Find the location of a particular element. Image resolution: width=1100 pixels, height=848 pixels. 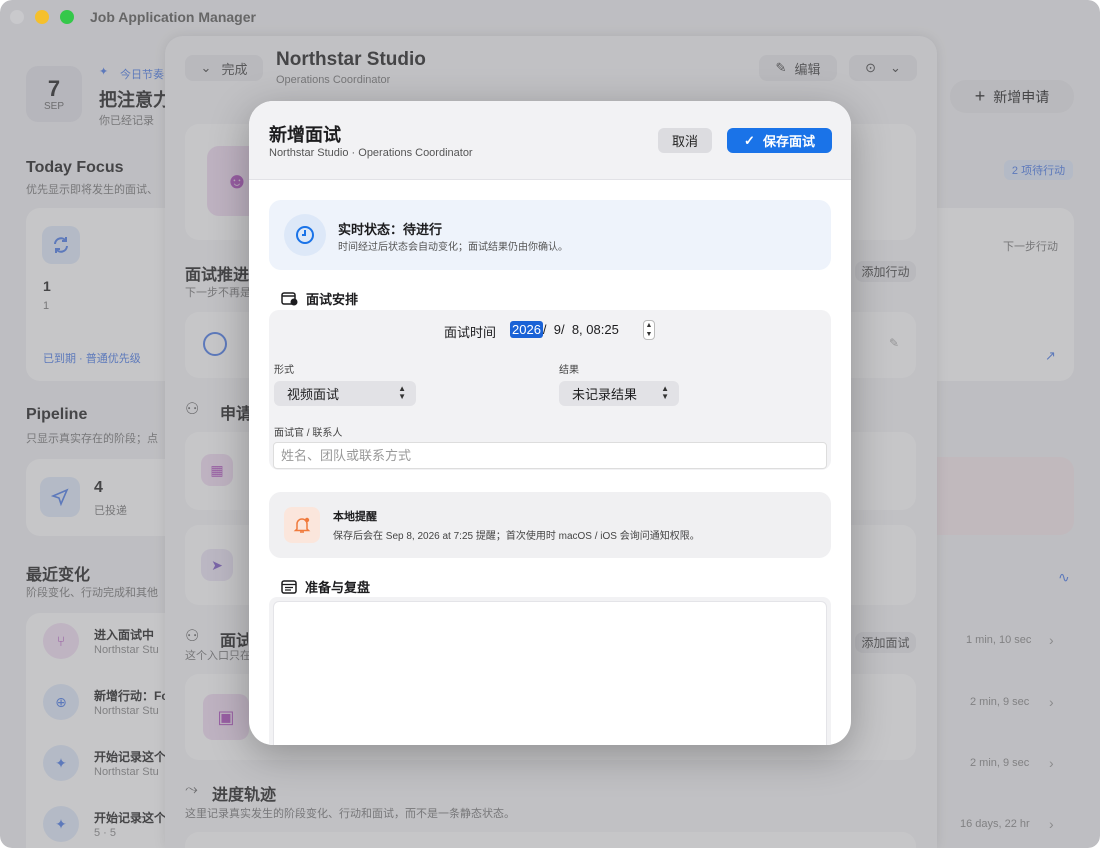

notes-panel is located at coordinates (550, 671).